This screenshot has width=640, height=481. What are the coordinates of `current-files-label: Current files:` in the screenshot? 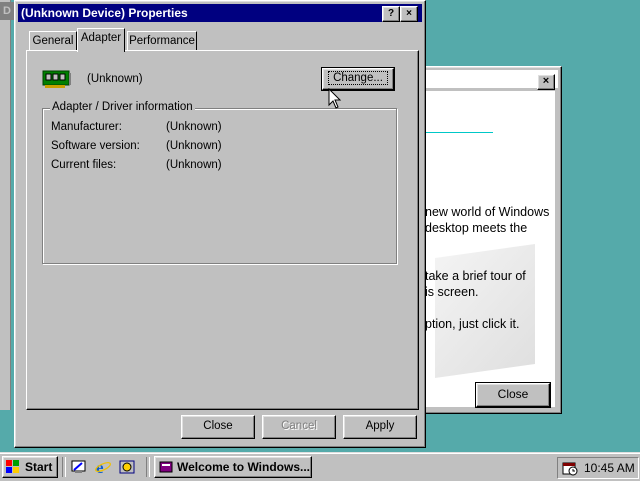 It's located at (84, 165).